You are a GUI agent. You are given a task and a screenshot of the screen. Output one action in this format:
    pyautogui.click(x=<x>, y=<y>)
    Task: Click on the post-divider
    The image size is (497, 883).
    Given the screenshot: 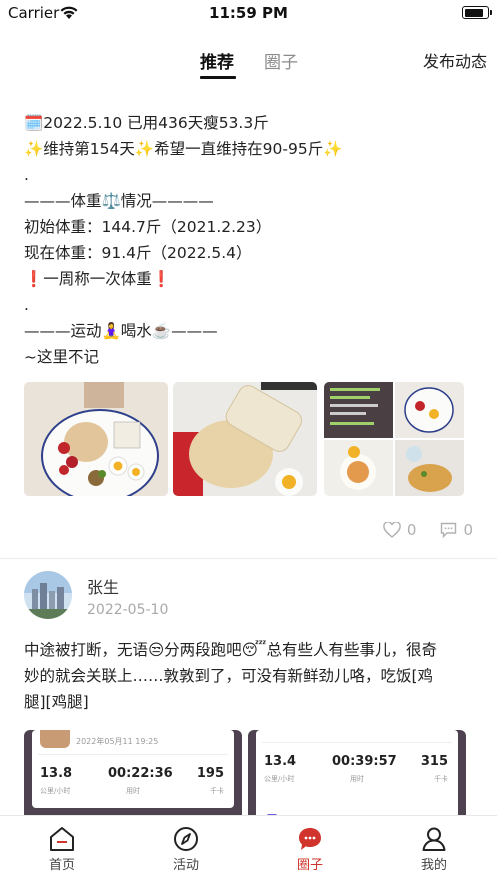 What is the action you would take?
    pyautogui.click(x=248, y=558)
    